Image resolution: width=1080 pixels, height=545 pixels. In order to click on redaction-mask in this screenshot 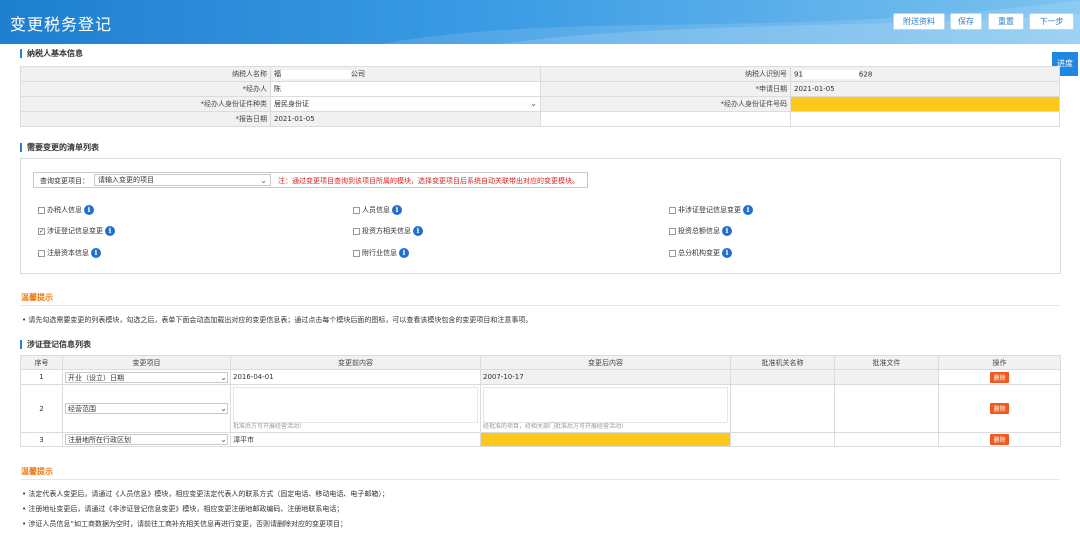, I will do `click(830, 74)`.